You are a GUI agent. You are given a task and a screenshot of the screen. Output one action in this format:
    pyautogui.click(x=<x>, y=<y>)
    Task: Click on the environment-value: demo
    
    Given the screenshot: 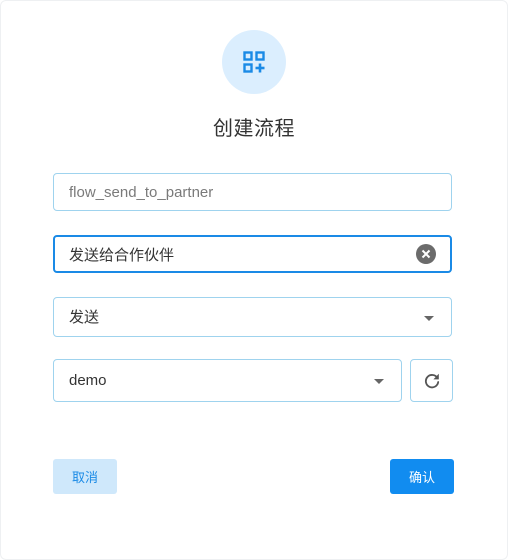 What is the action you would take?
    pyautogui.click(x=88, y=380)
    